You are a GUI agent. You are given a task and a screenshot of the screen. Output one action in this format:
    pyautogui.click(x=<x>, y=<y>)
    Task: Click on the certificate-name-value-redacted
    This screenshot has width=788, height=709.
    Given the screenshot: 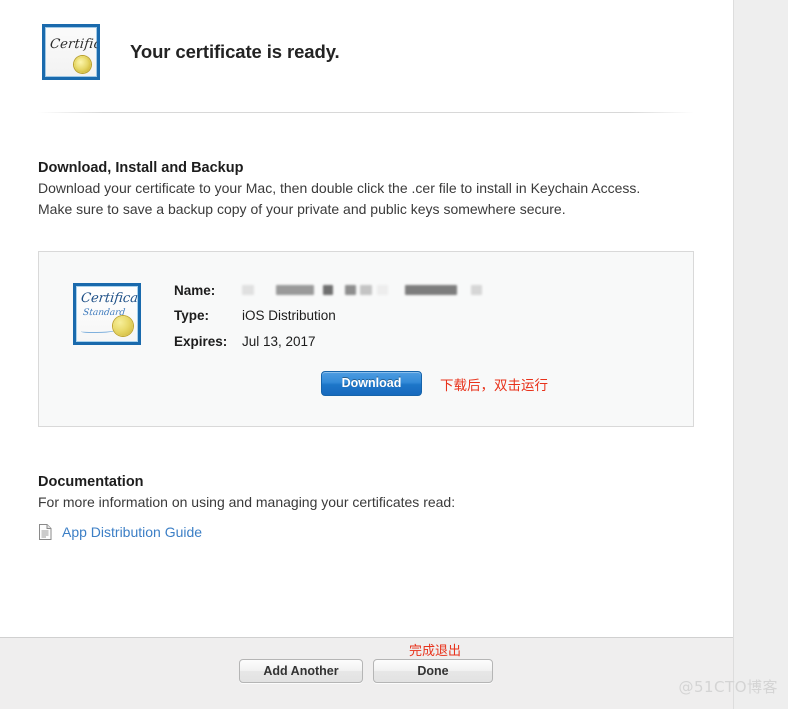 What is the action you would take?
    pyautogui.click(x=362, y=289)
    